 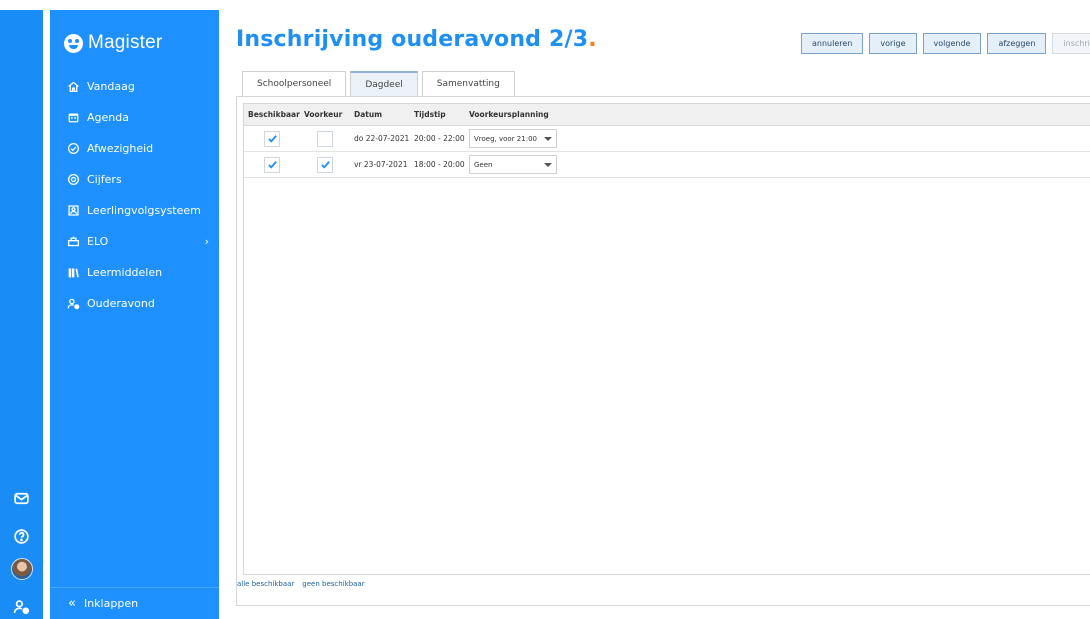 What do you see at coordinates (439, 164) in the screenshot?
I see `cell-tijdstip: 18:00 - 20:00` at bounding box center [439, 164].